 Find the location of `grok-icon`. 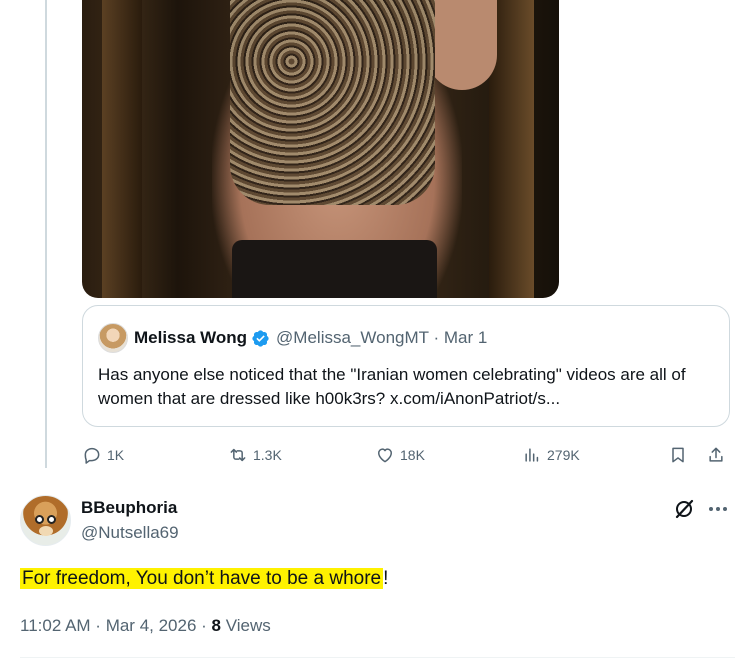

grok-icon is located at coordinates (684, 509).